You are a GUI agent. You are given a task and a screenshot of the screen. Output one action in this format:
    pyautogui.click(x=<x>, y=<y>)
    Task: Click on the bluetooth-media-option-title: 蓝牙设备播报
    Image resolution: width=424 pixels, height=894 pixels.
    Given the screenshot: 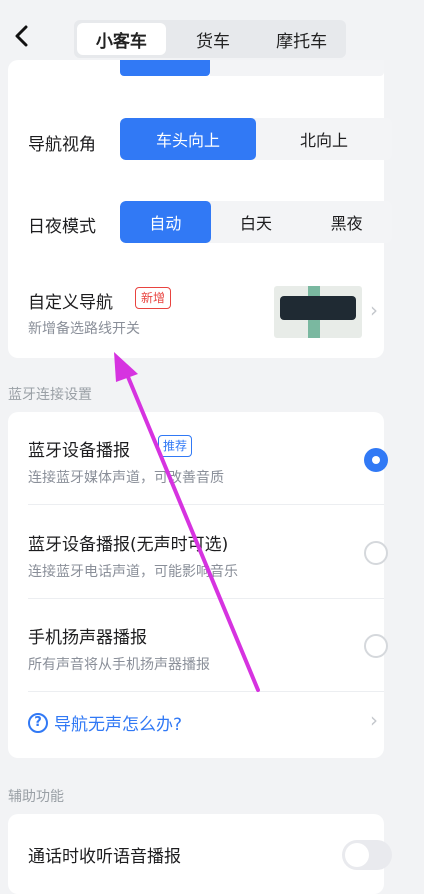 What is the action you would take?
    pyautogui.click(x=79, y=448)
    